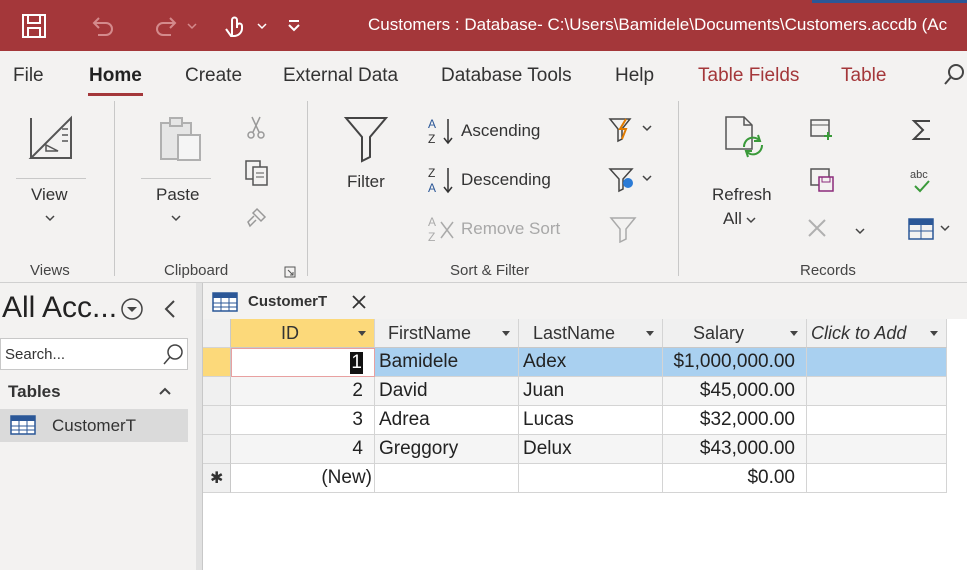 This screenshot has height=570, width=967. Describe the element at coordinates (51, 140) in the screenshot. I see `view-icon` at that location.